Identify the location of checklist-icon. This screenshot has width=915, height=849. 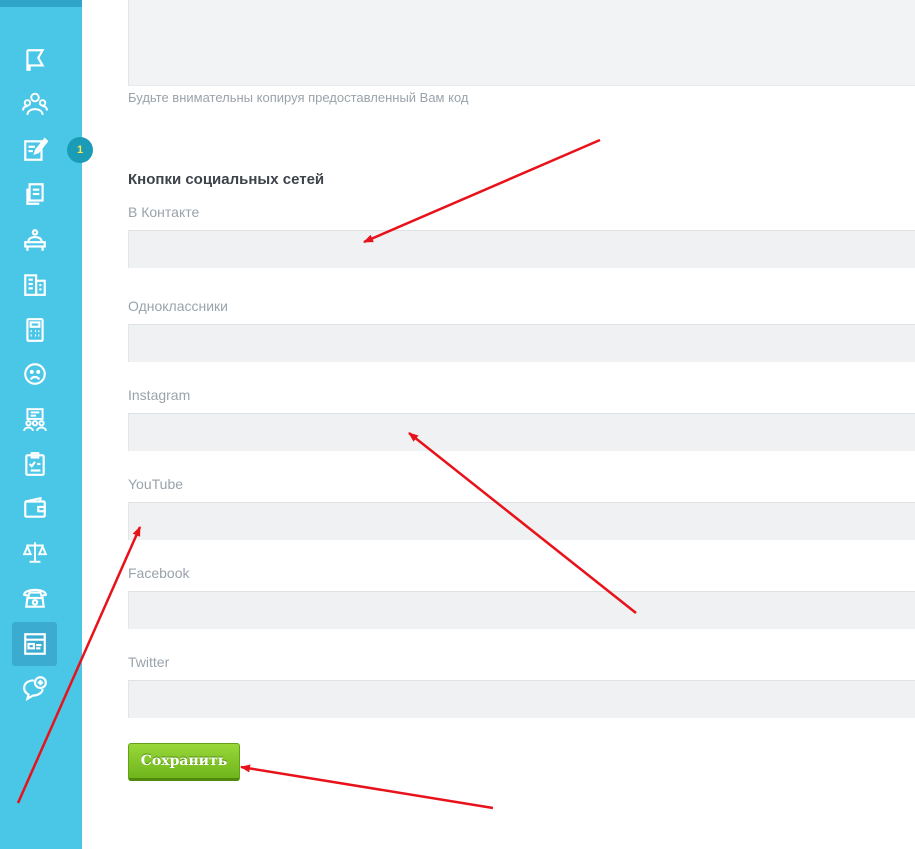
(34, 464).